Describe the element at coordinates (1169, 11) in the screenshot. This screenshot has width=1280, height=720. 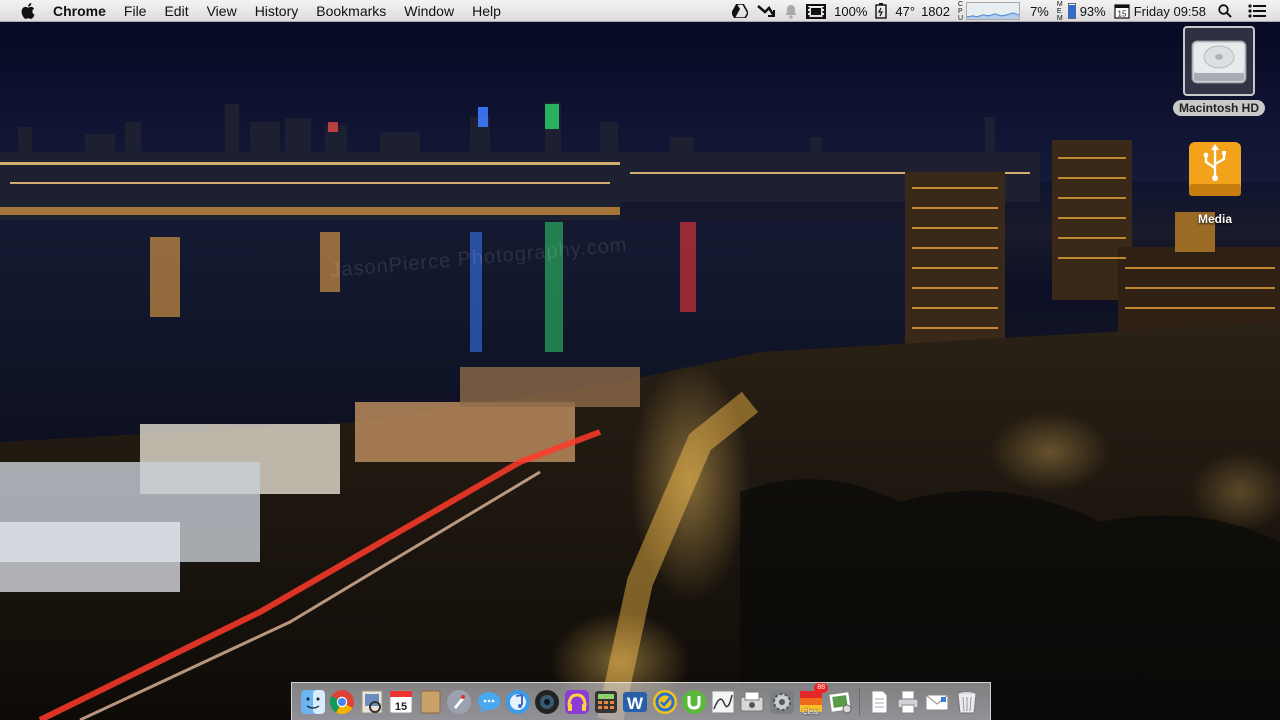
I see `clock-text: Friday 09:58` at that location.